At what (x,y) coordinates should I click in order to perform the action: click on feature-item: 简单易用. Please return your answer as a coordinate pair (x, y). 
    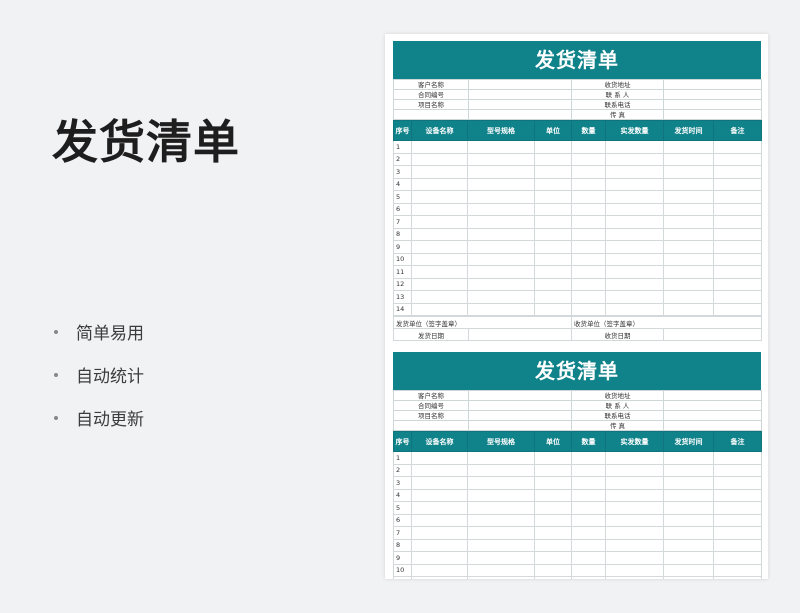
    Looking at the image, I should click on (98, 331).